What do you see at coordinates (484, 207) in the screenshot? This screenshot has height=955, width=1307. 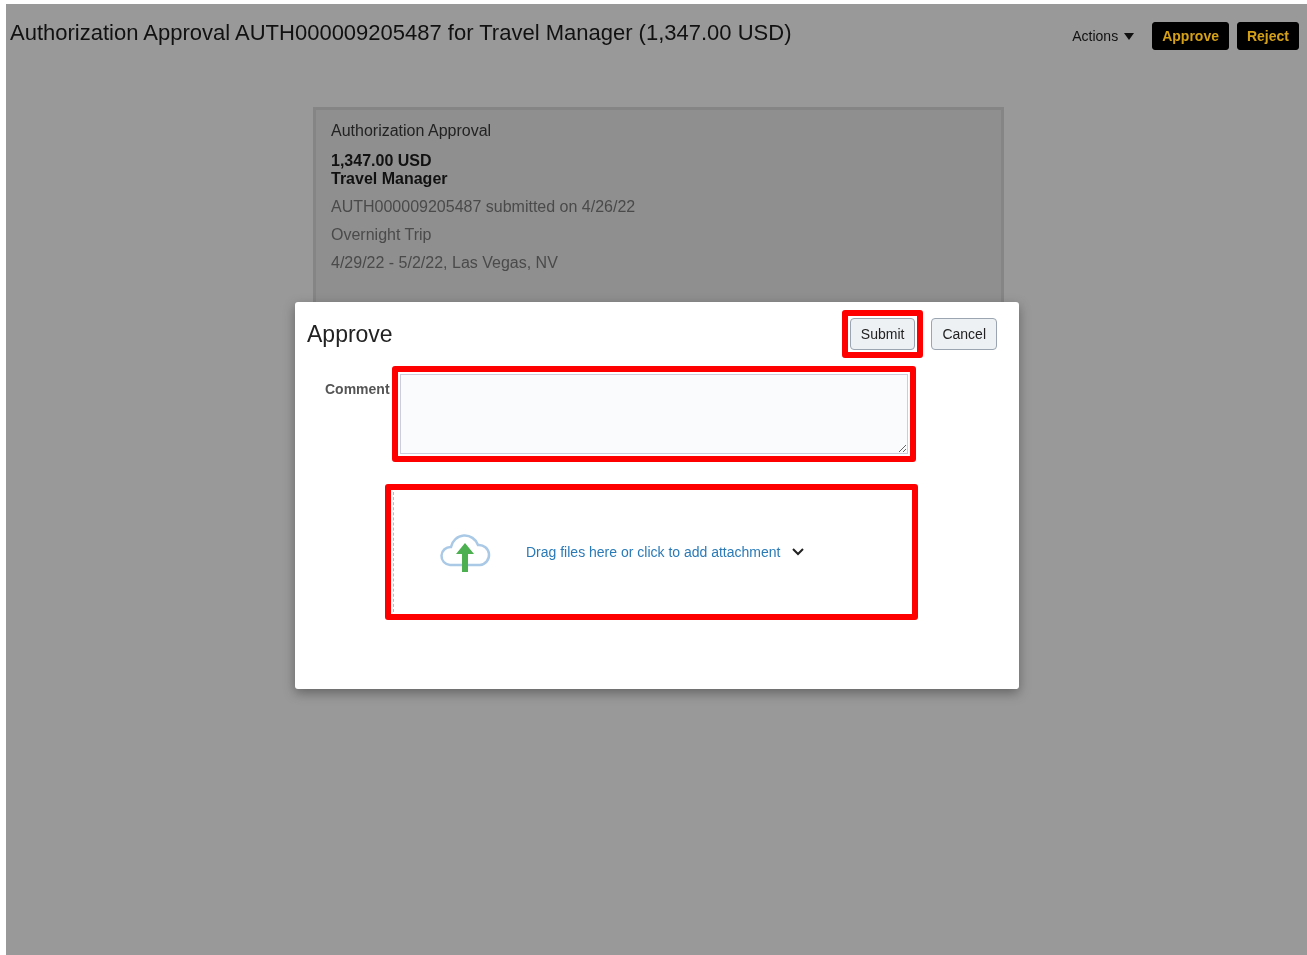 I see `detail-text: AUTH000009205487 submitted on 4/26/22` at bounding box center [484, 207].